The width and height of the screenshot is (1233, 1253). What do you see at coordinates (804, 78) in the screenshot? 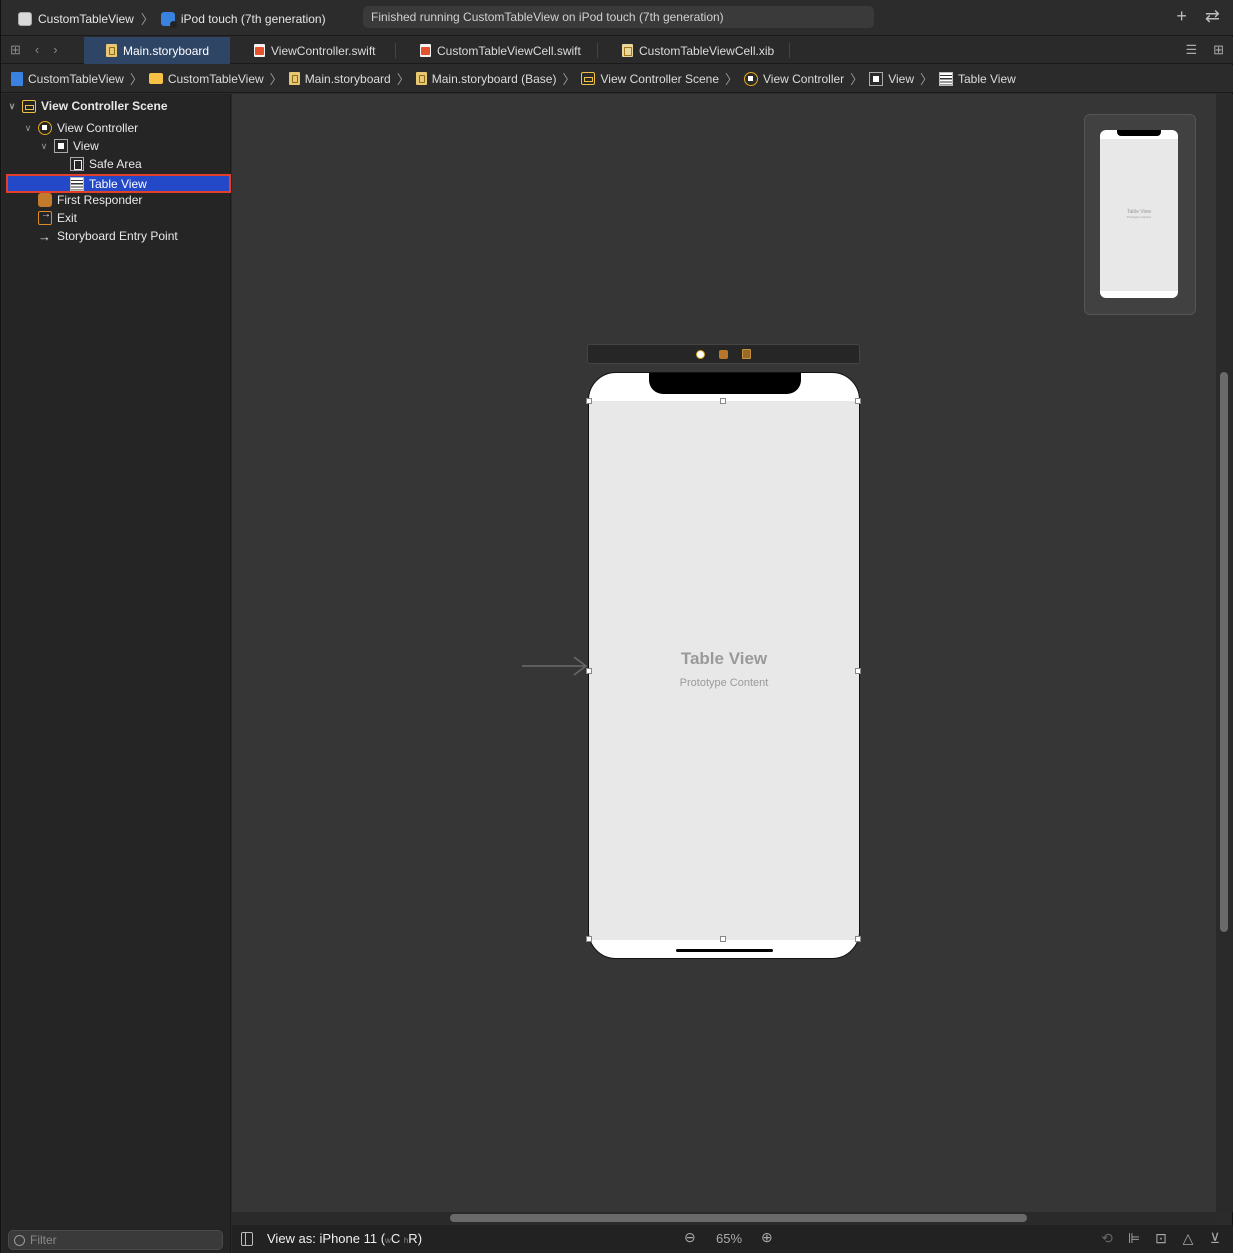
I see `jumpbar-label: View Controller` at bounding box center [804, 78].